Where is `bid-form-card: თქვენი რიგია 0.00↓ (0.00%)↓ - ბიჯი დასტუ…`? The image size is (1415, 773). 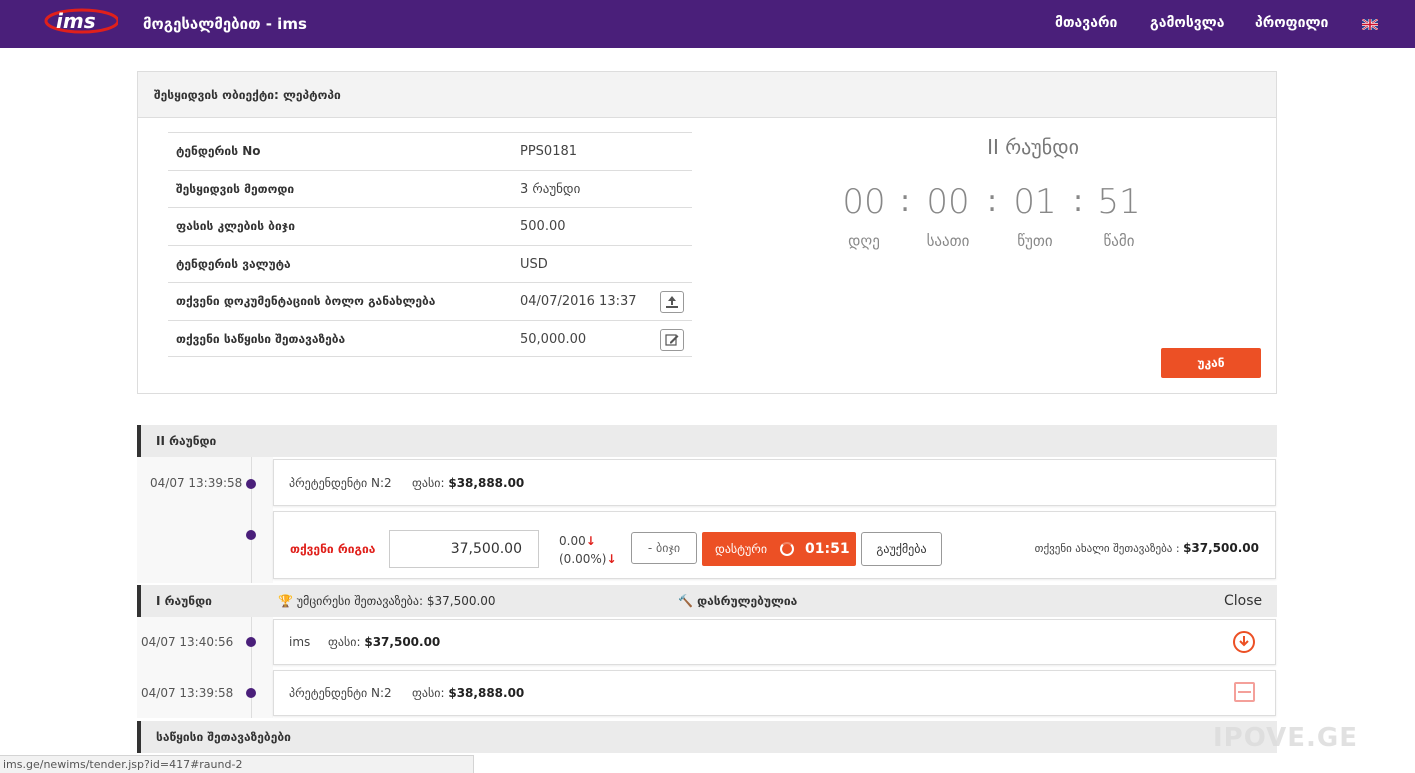
bid-form-card: თქვენი რიგია 0.00↓ (0.00%)↓ - ბიჯი დასტუ… is located at coordinates (774, 545).